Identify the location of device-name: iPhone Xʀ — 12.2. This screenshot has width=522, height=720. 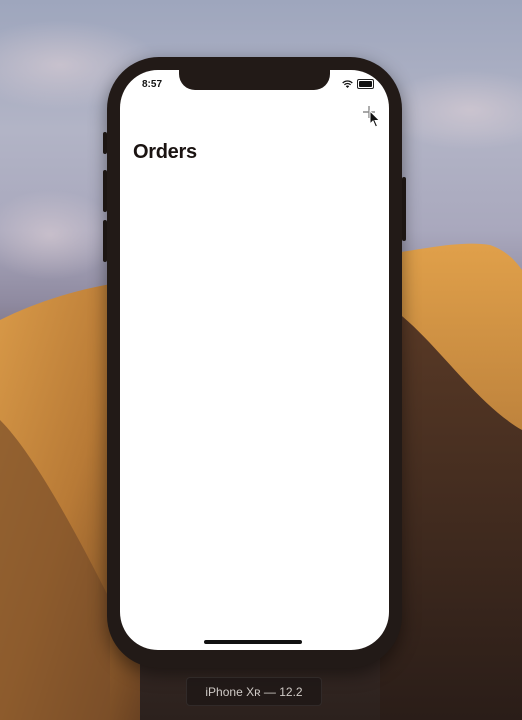
(254, 691).